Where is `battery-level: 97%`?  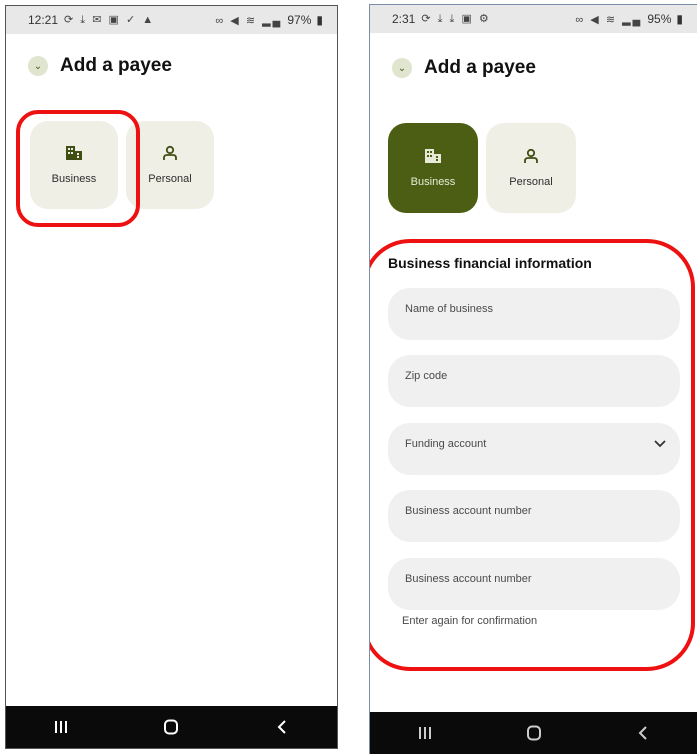 battery-level: 97% is located at coordinates (299, 20).